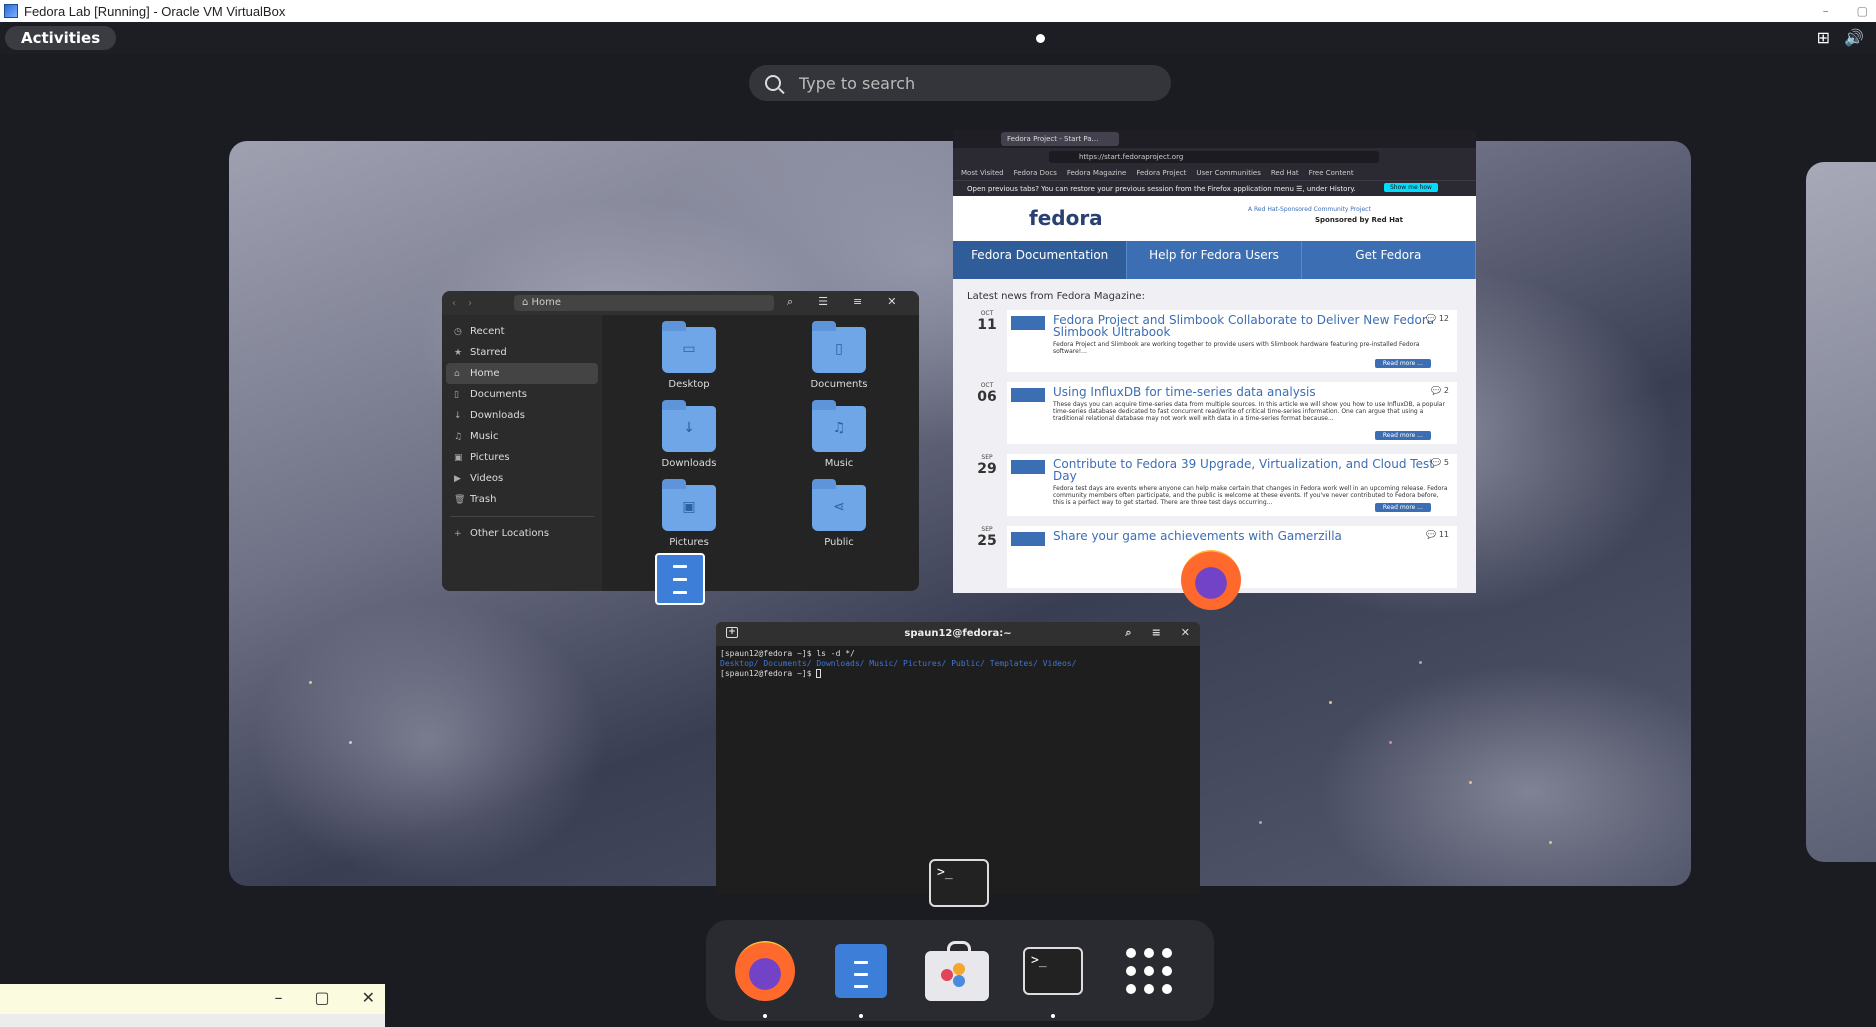 Image resolution: width=1876 pixels, height=1027 pixels. Describe the element at coordinates (1862, 11) in the screenshot. I see `host-restore-button: ▢` at that location.